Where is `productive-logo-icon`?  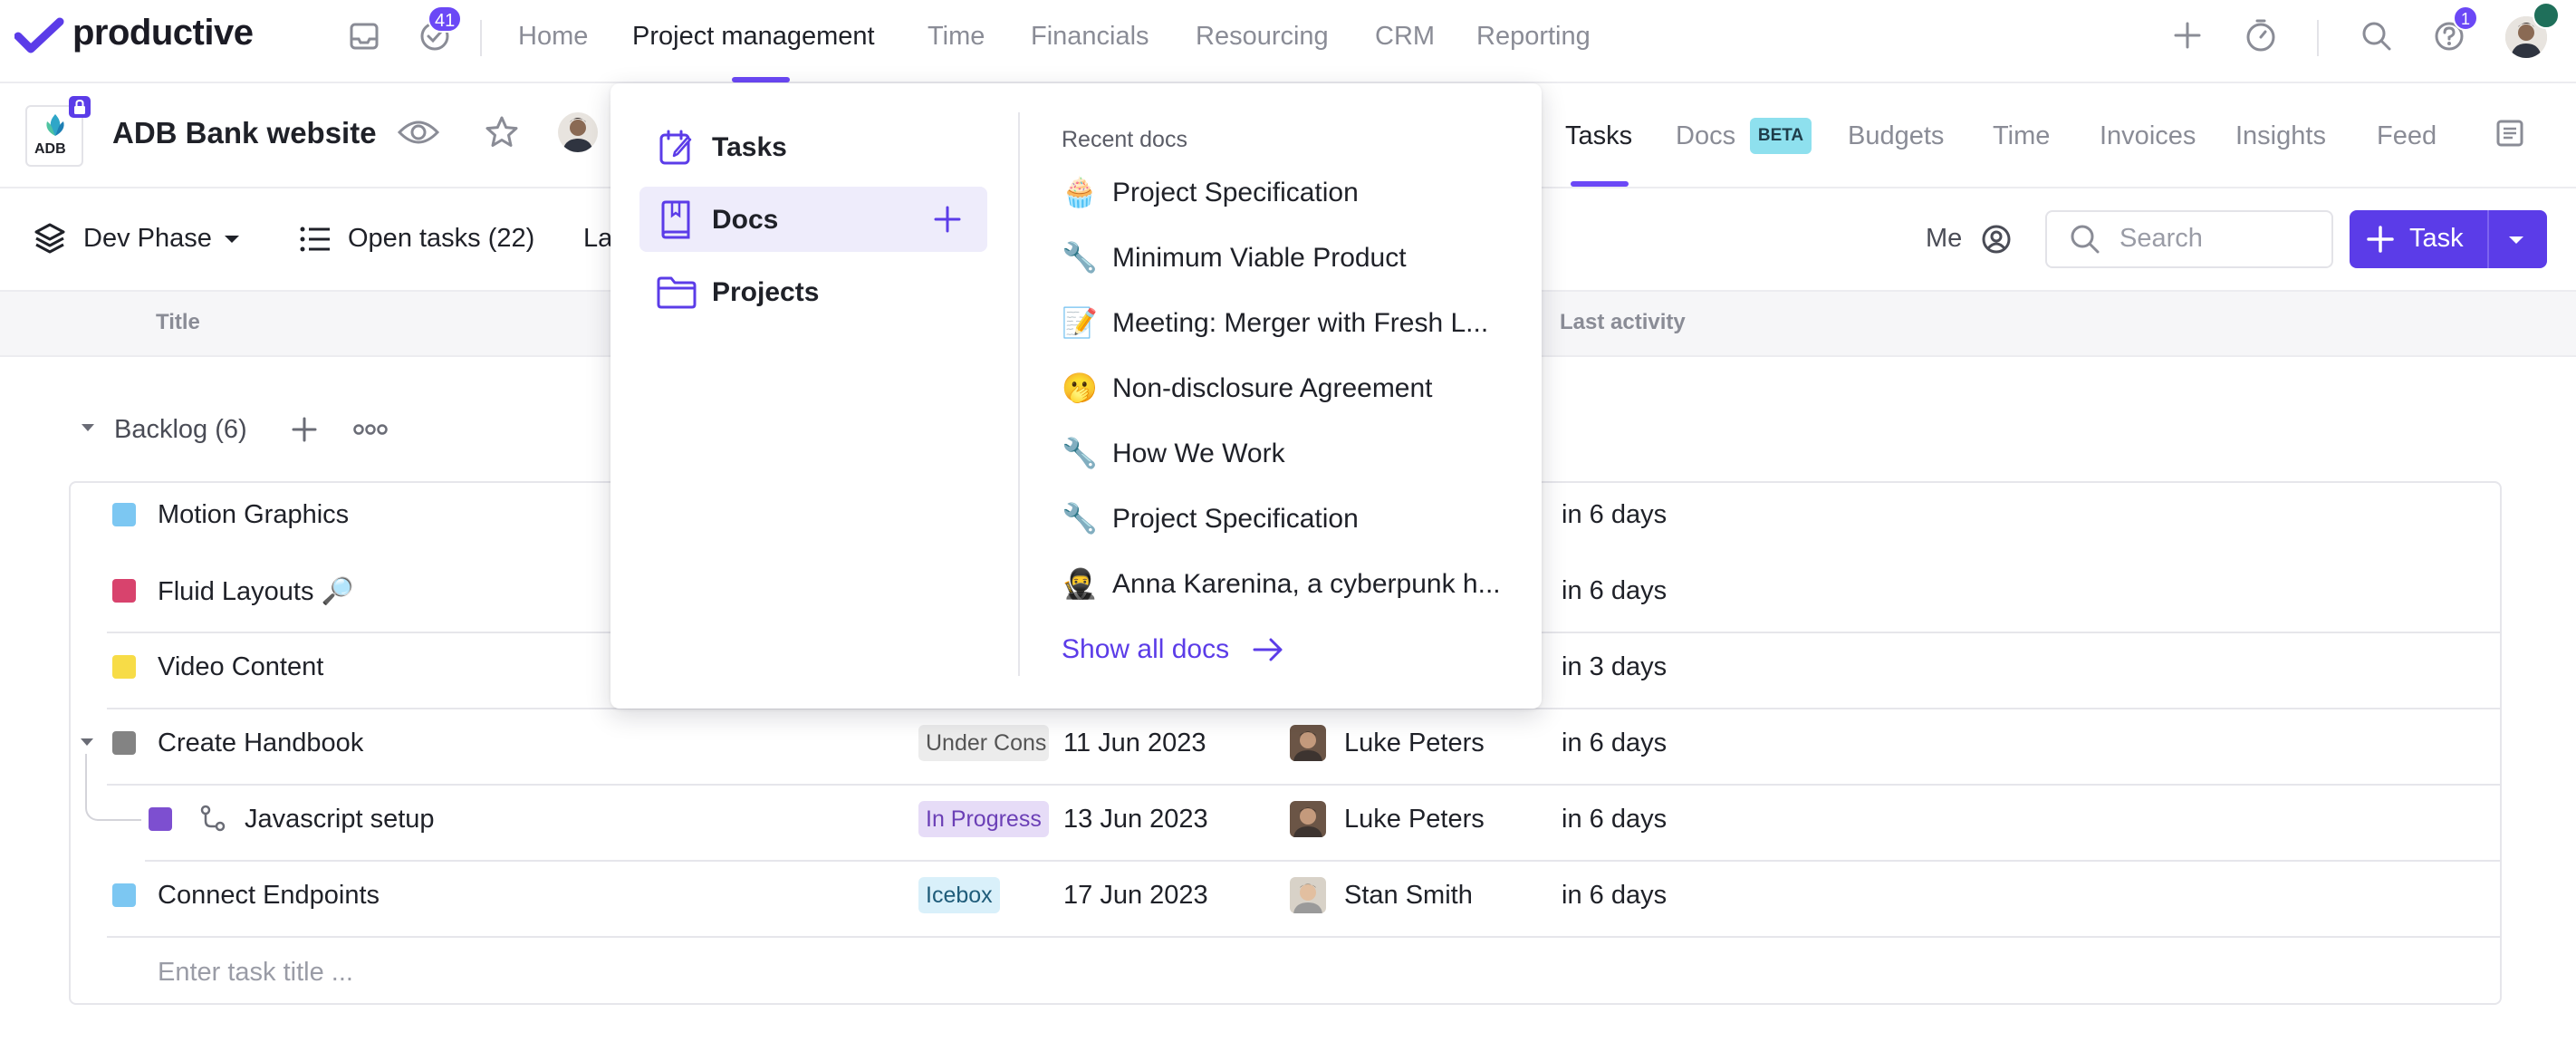
productive-logo-icon is located at coordinates (39, 36).